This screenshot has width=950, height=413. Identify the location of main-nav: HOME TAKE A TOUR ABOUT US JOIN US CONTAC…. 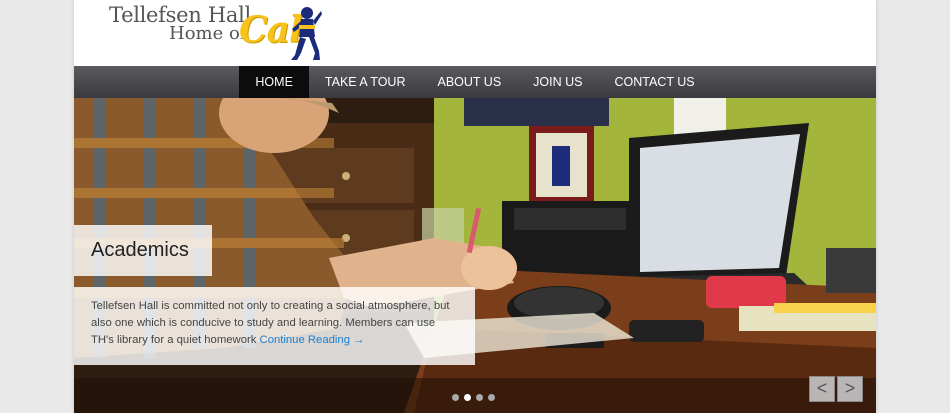
(475, 82).